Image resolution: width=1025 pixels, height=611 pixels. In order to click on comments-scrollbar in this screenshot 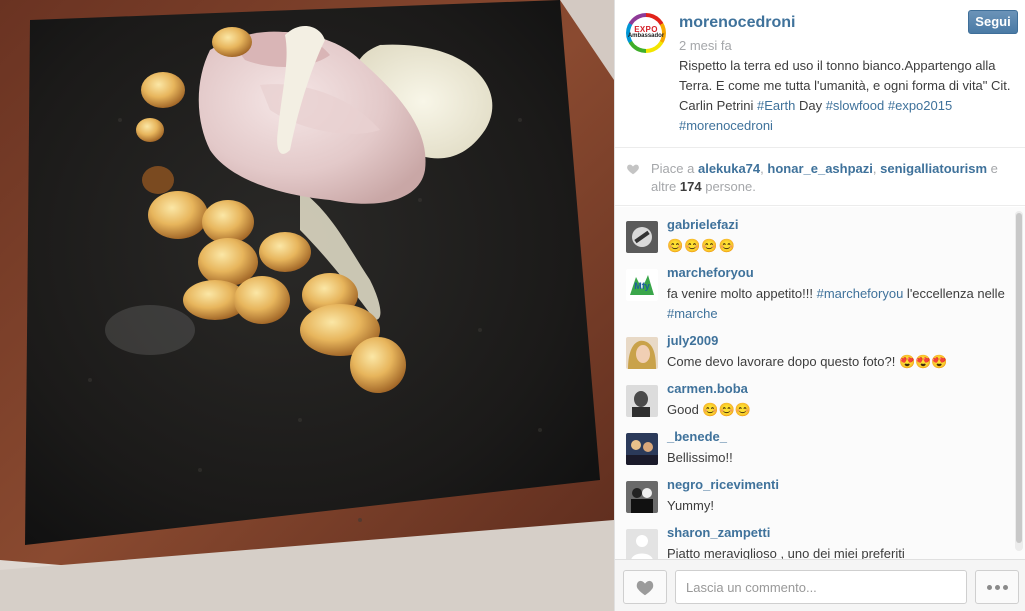, I will do `click(1019, 381)`.